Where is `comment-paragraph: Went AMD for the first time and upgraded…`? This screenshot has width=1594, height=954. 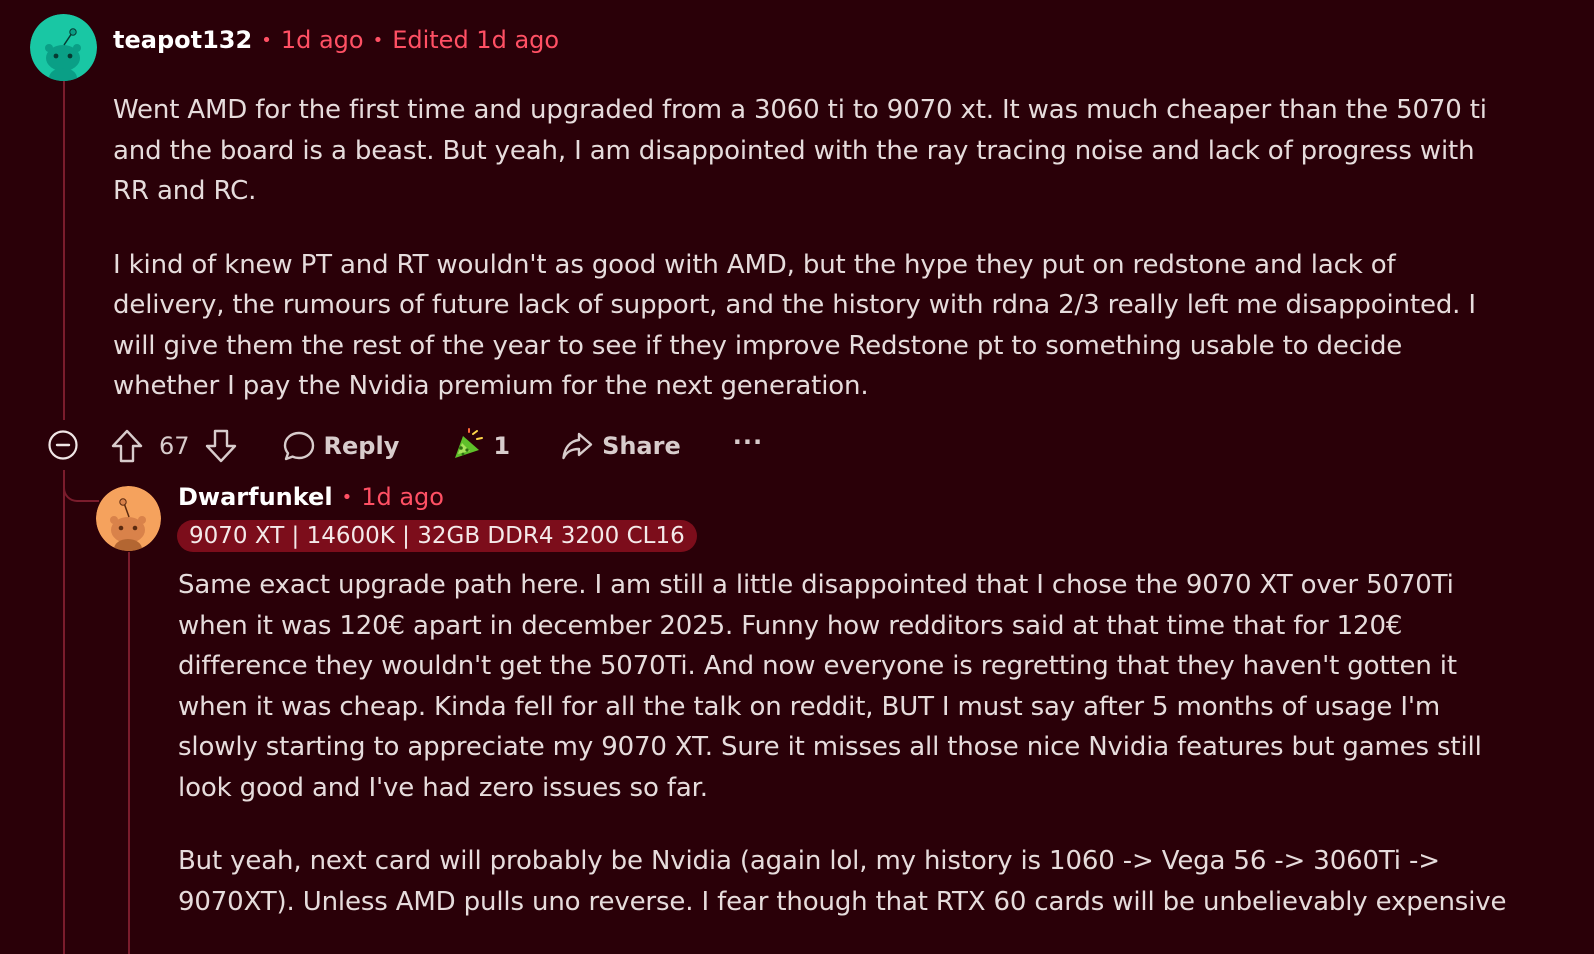
comment-paragraph: Went AMD for the first time and upgraded… is located at coordinates (800, 150).